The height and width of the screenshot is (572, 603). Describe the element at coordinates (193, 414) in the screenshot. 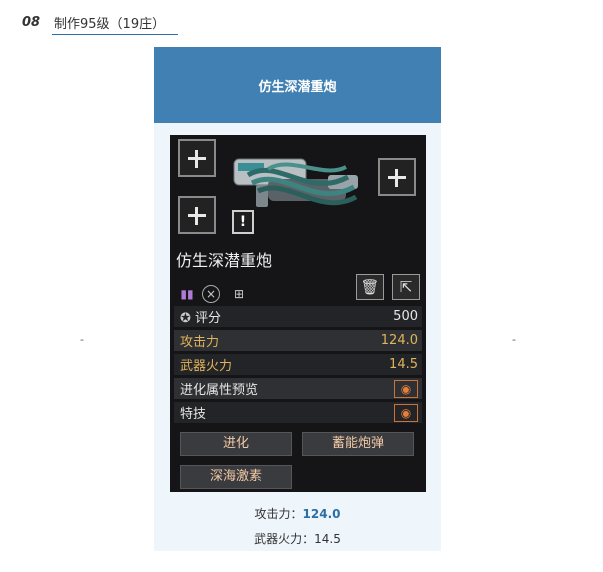

I see `skill-label: 特技` at that location.